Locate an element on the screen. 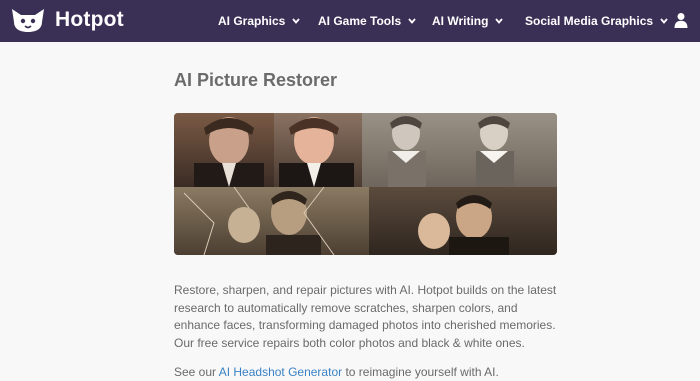  promo-suffix: to reimagine yourself with AI. is located at coordinates (420, 372).